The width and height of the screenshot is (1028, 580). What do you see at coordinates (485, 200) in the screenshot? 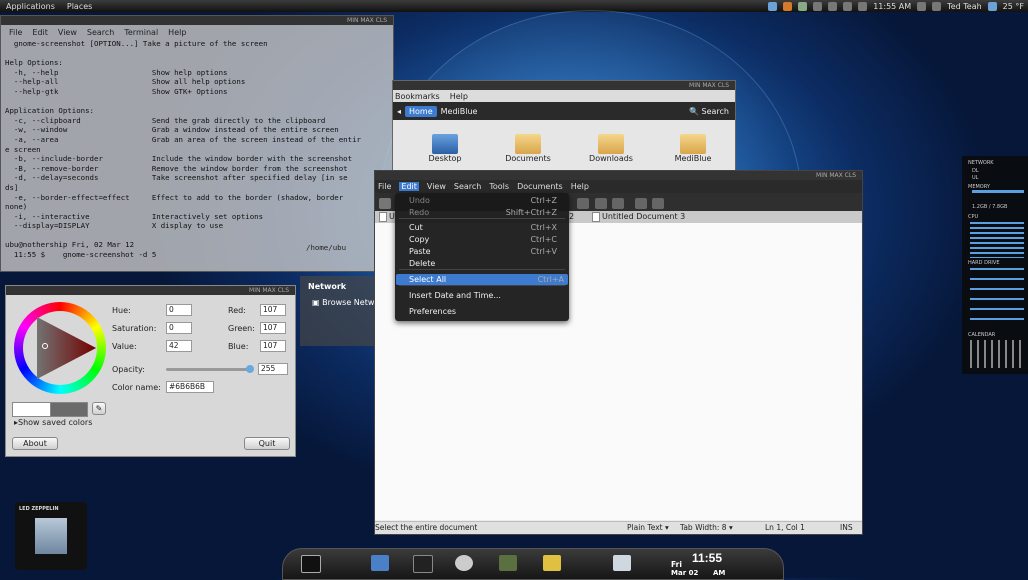
I see `menu-item-undo: Undo Ctrl+Z` at bounding box center [485, 200].